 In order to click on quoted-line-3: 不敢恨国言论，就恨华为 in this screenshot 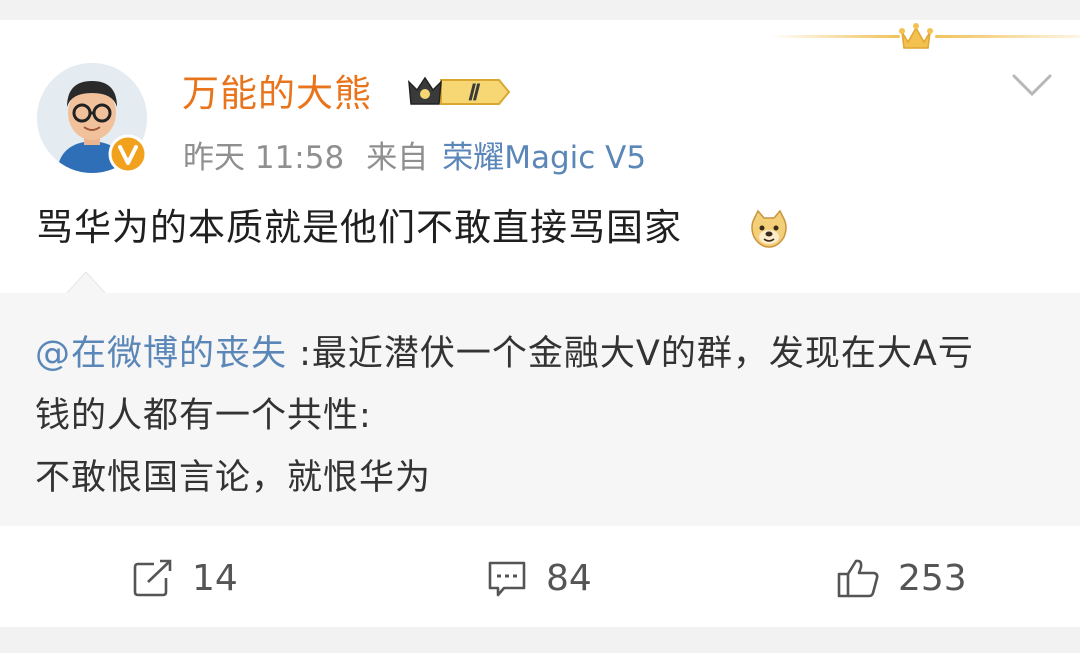, I will do `click(233, 478)`.